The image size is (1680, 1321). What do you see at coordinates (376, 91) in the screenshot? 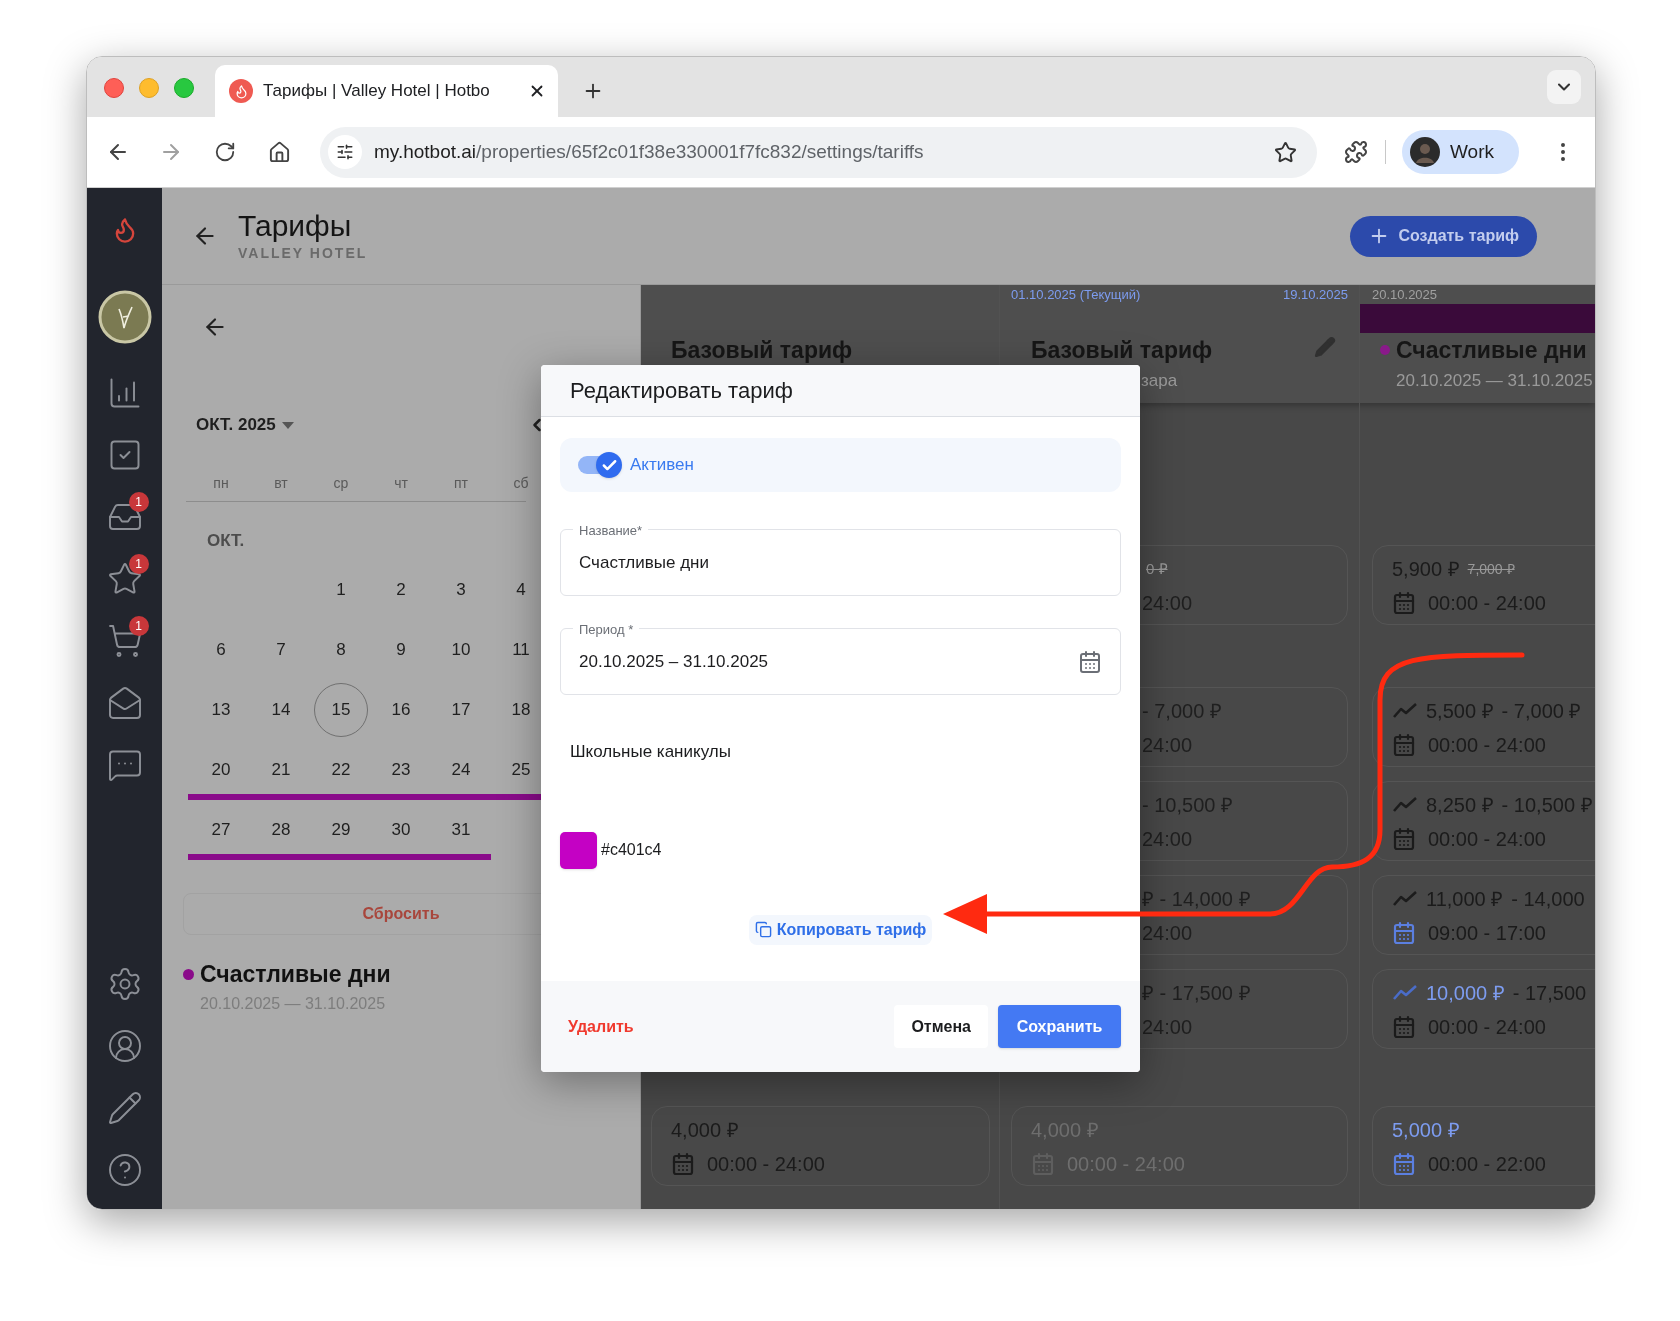
I see `tab-title: Тарифы | Valley Hotel | Hotbo` at bounding box center [376, 91].